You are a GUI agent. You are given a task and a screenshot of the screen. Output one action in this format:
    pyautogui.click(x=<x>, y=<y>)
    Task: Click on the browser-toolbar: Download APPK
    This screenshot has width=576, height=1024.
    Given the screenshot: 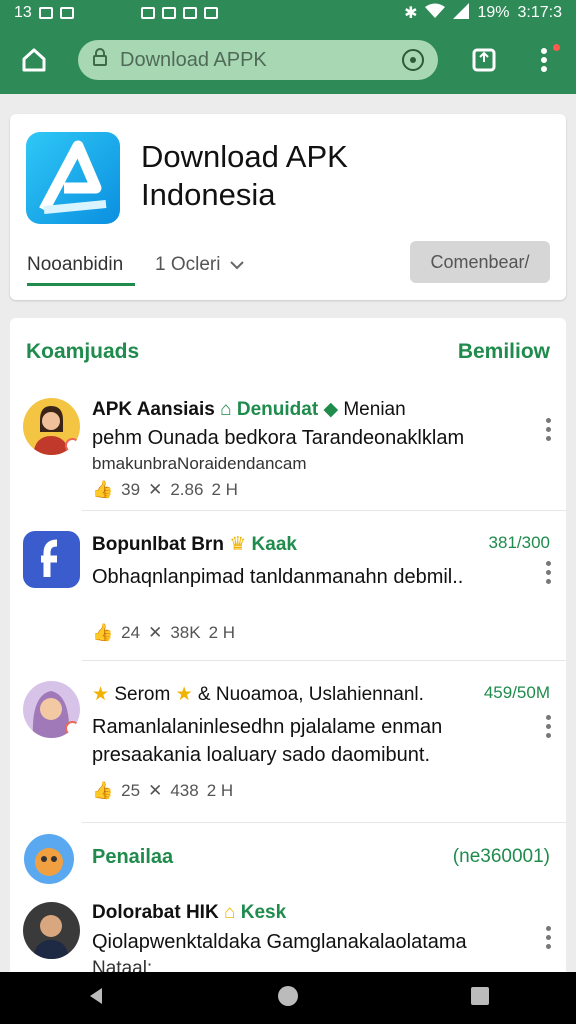 What is the action you would take?
    pyautogui.click(x=288, y=60)
    